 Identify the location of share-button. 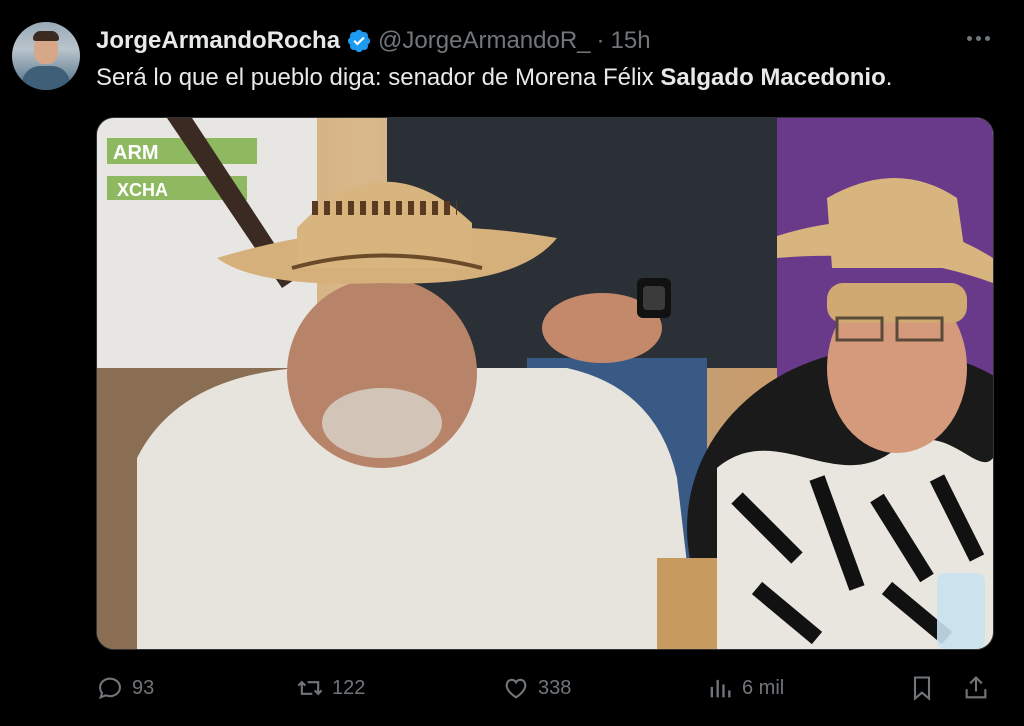
(976, 688).